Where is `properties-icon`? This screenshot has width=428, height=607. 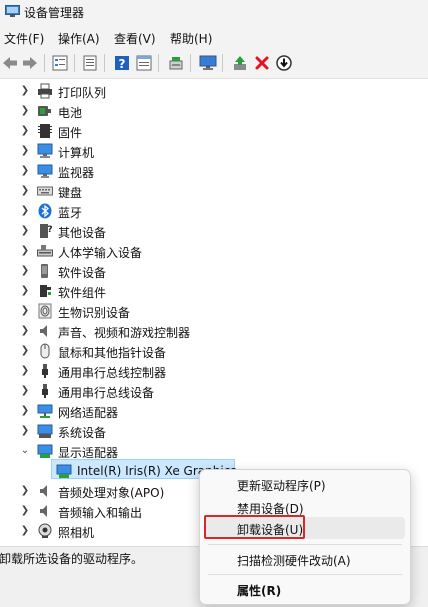
properties-icon is located at coordinates (90, 63).